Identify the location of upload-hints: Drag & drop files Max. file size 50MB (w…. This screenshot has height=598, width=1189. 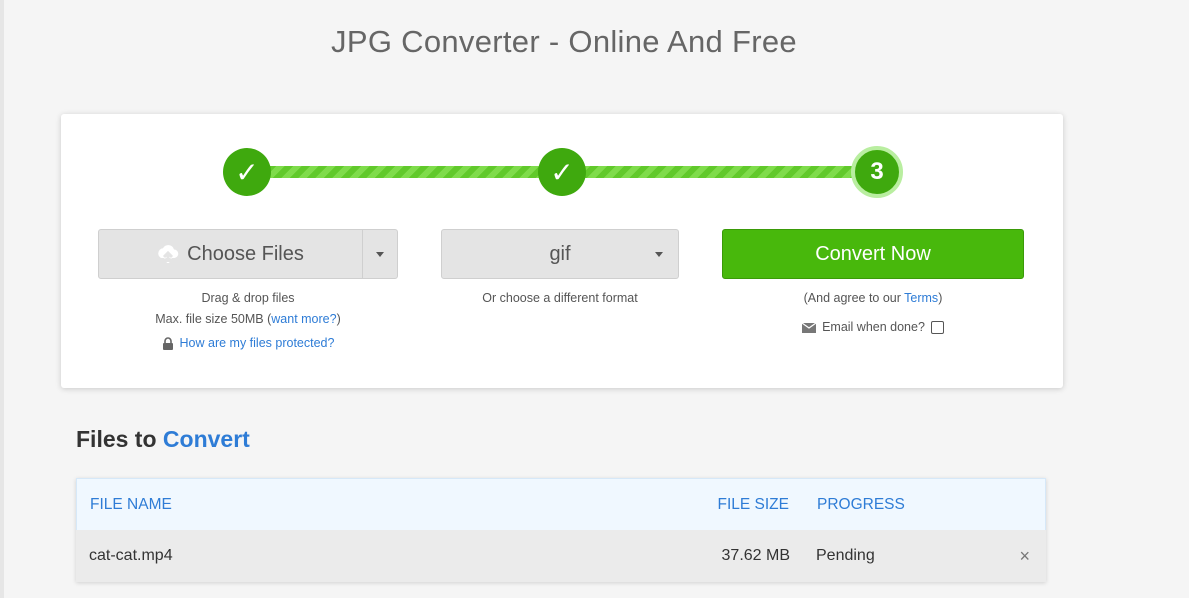
(248, 321).